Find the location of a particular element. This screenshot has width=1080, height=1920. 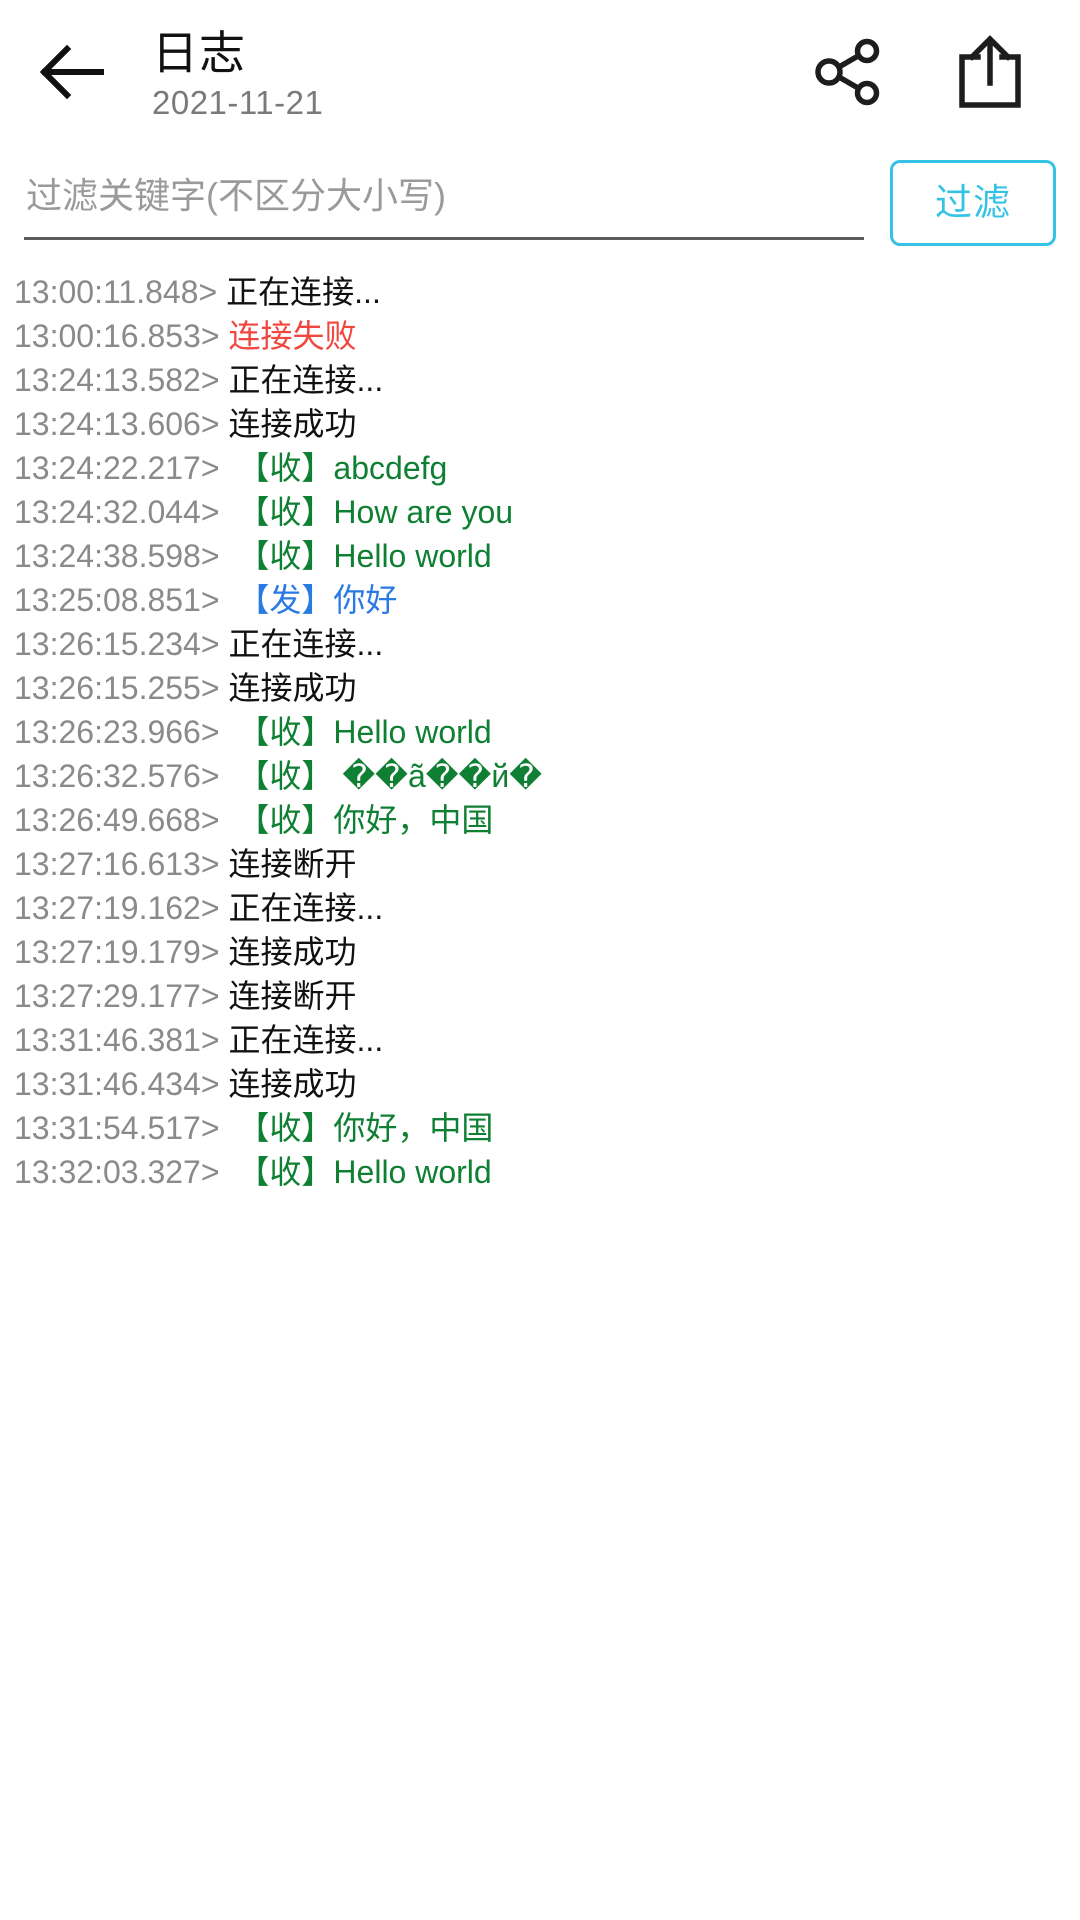

log-timestamp: 13:00:16.853> is located at coordinates (117, 336).